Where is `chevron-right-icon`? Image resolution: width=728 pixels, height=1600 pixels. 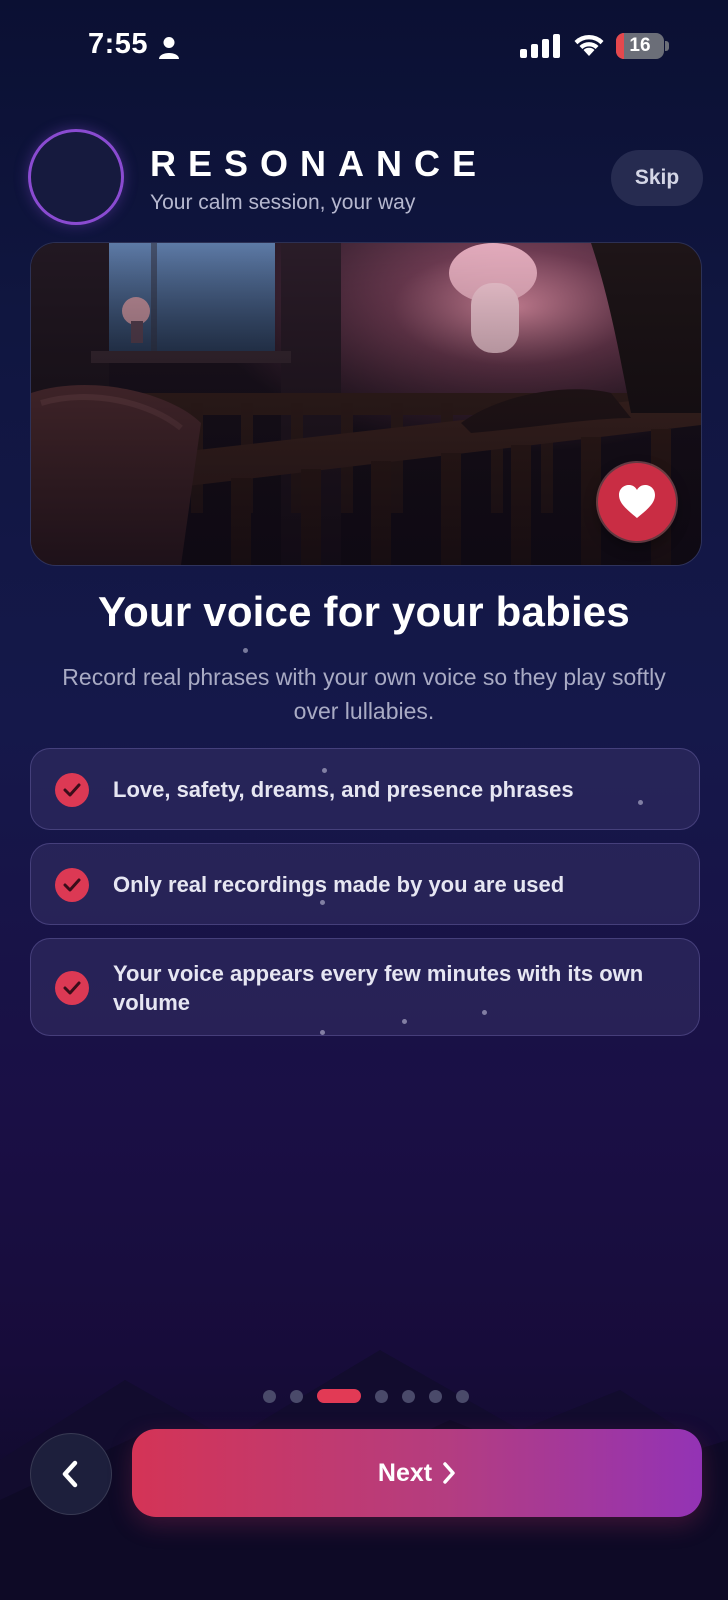 chevron-right-icon is located at coordinates (449, 1473).